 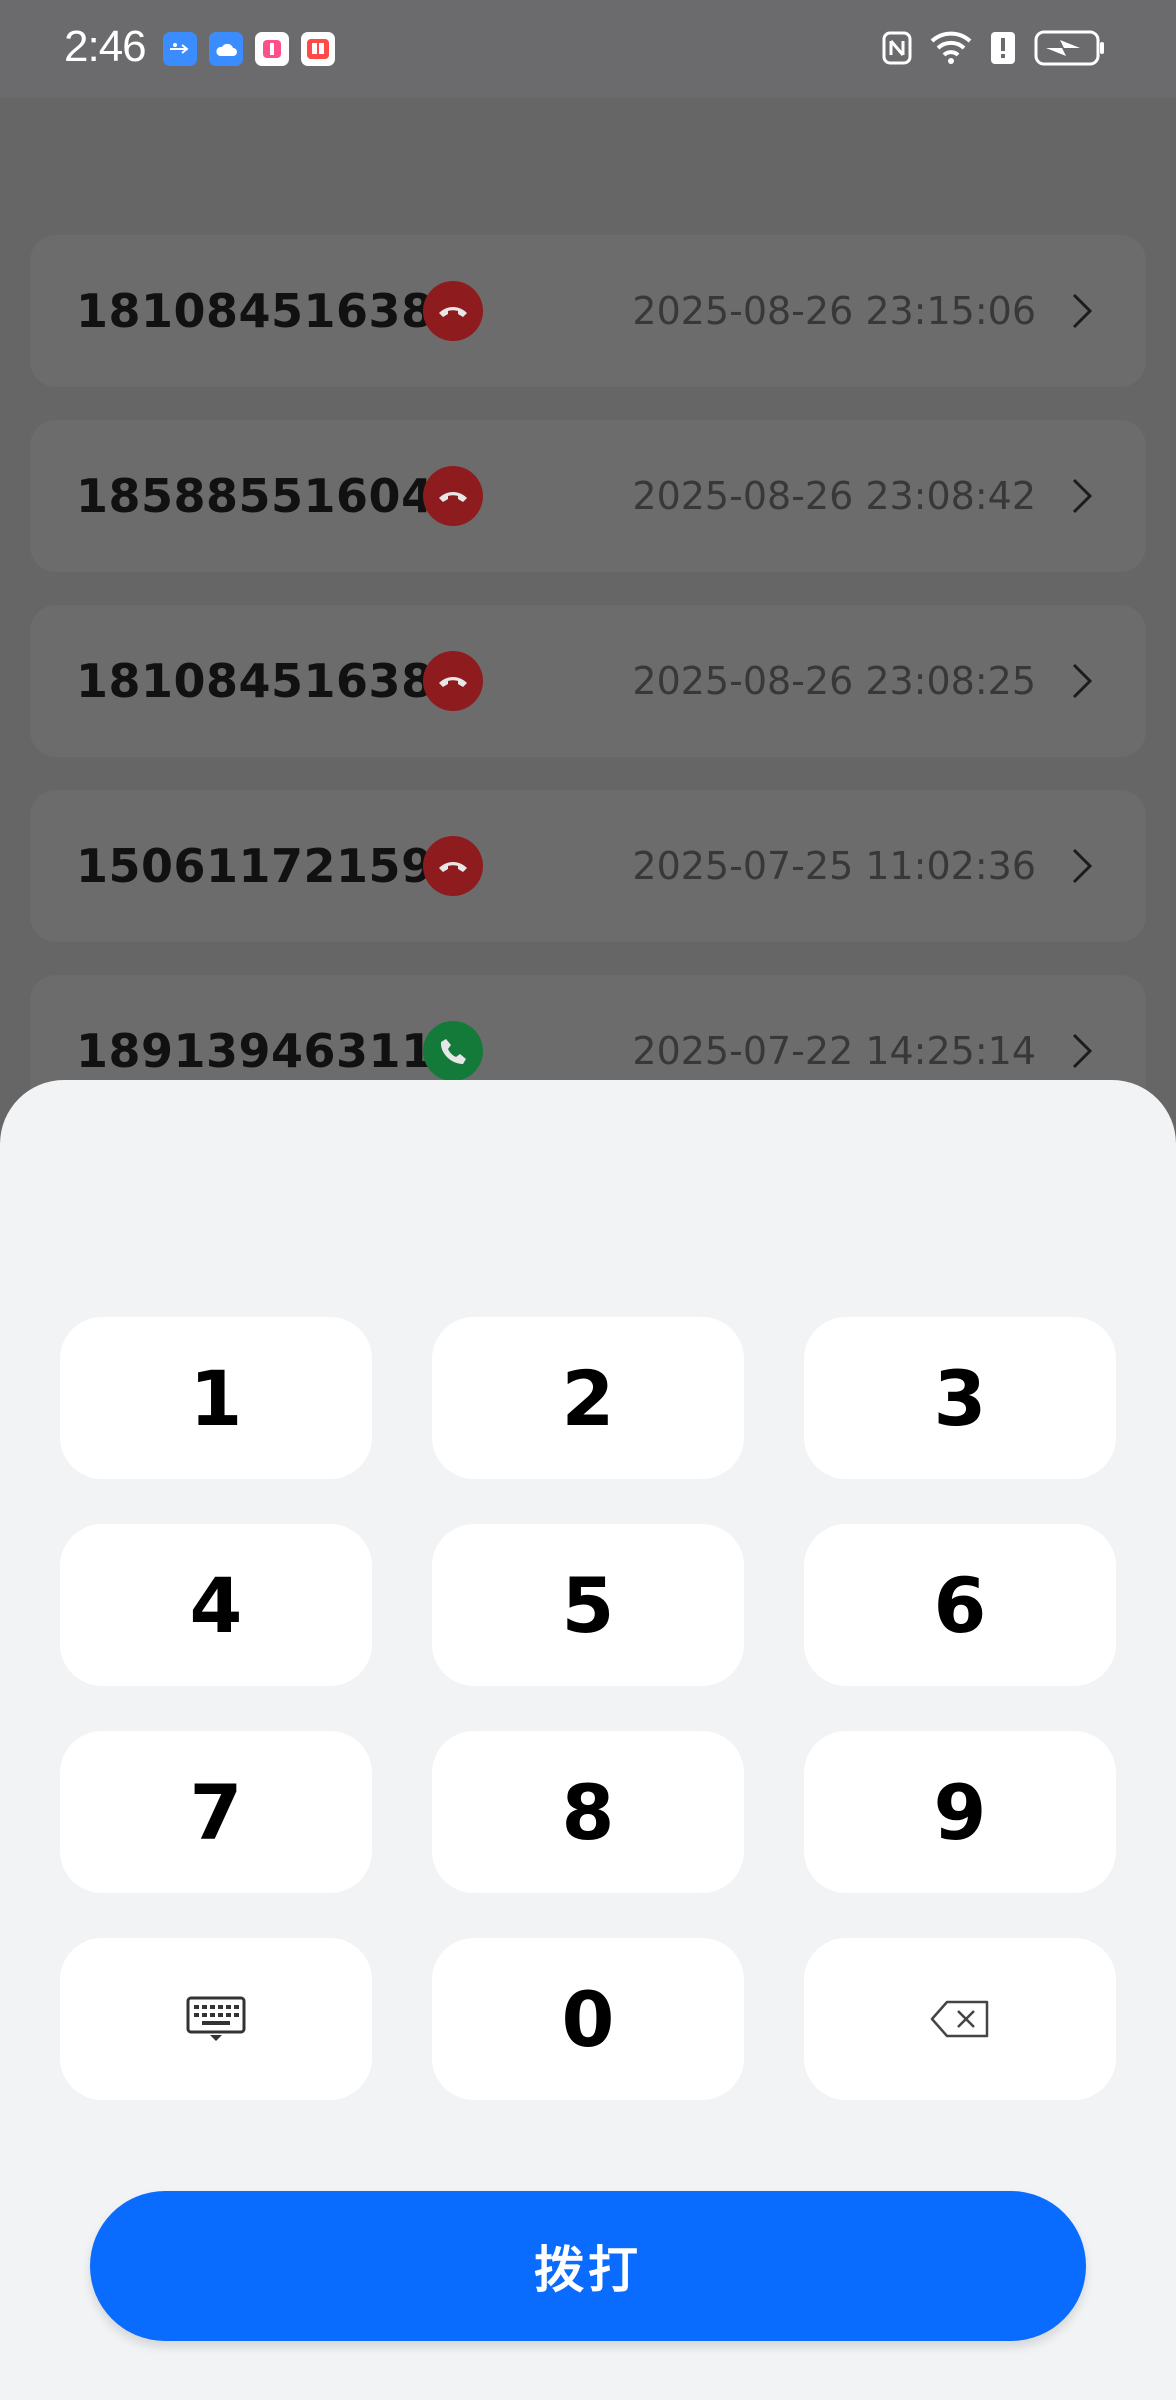 I want to click on notification-icons, so click(x=249, y=49).